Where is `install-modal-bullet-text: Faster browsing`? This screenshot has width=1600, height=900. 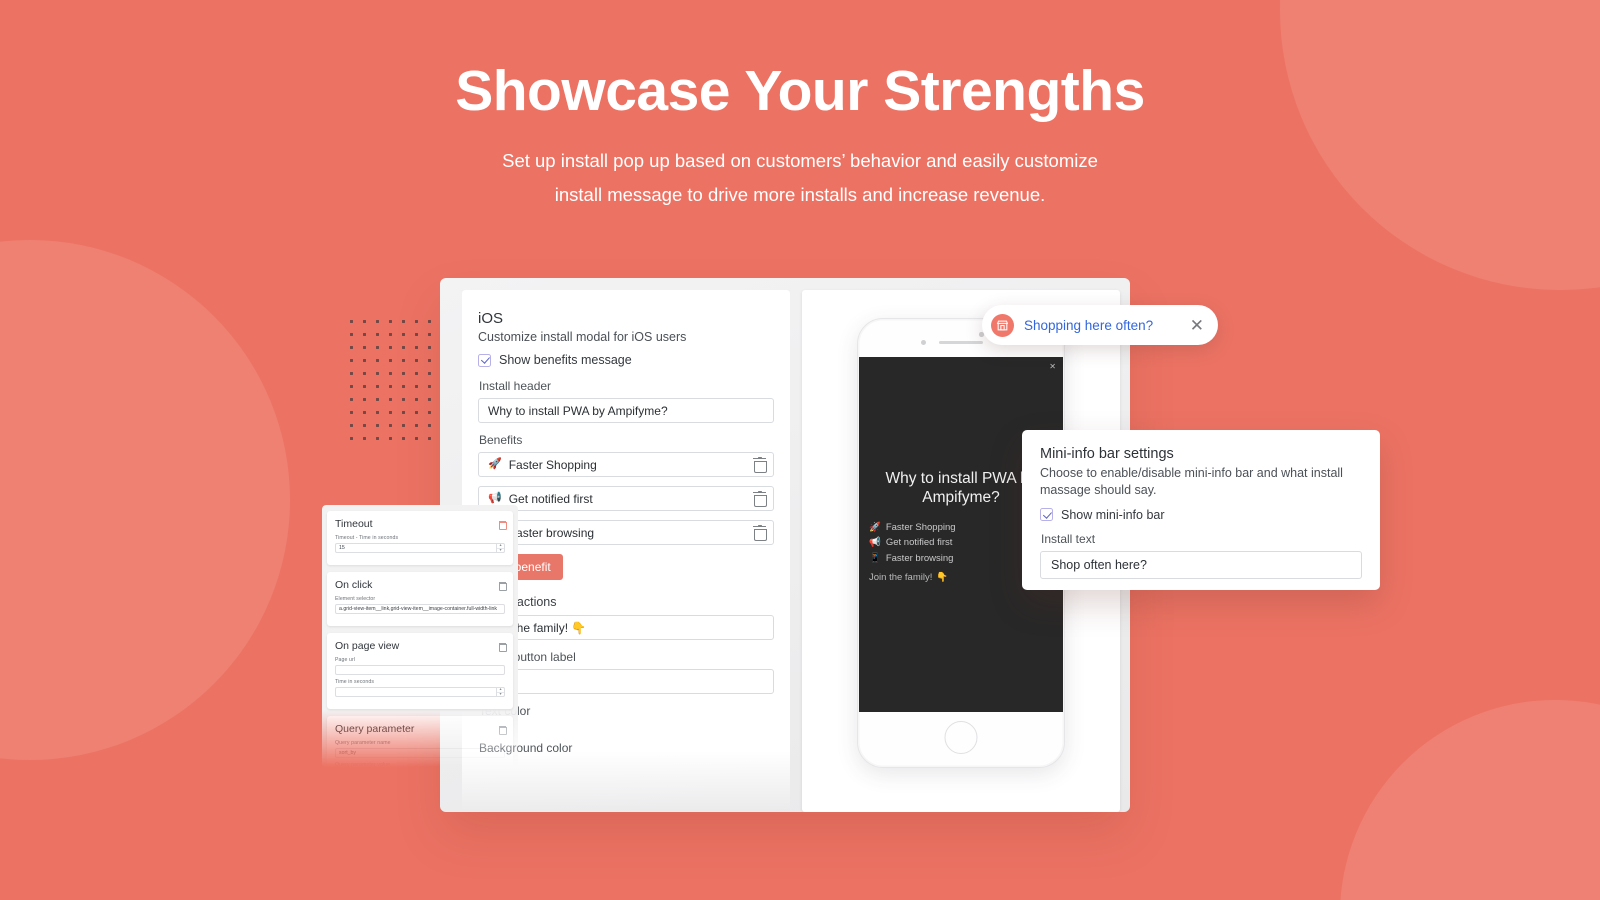
install-modal-bullet-text: Faster browsing is located at coordinates (919, 558).